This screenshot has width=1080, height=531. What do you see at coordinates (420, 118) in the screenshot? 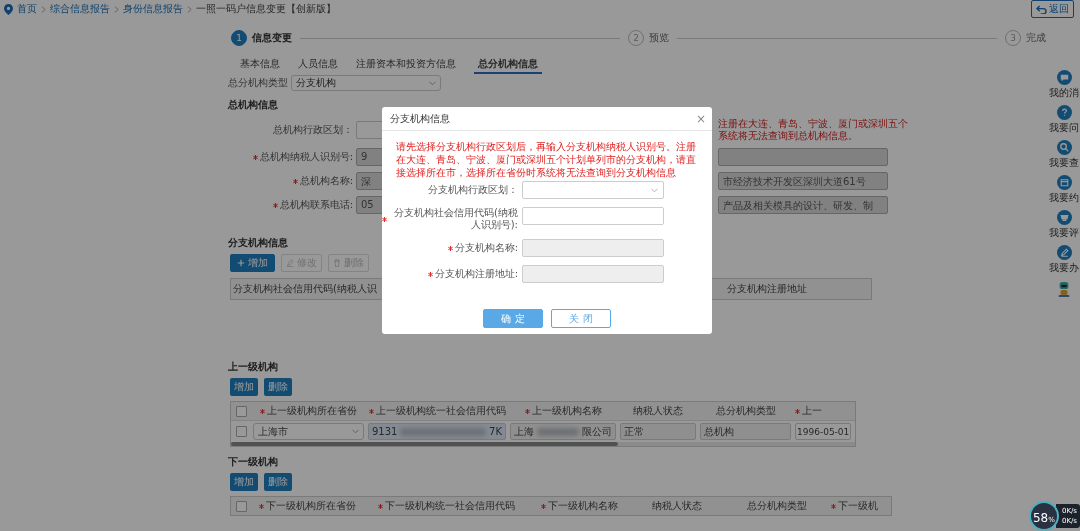
I see `dialog-title: 分支机构信息` at bounding box center [420, 118].